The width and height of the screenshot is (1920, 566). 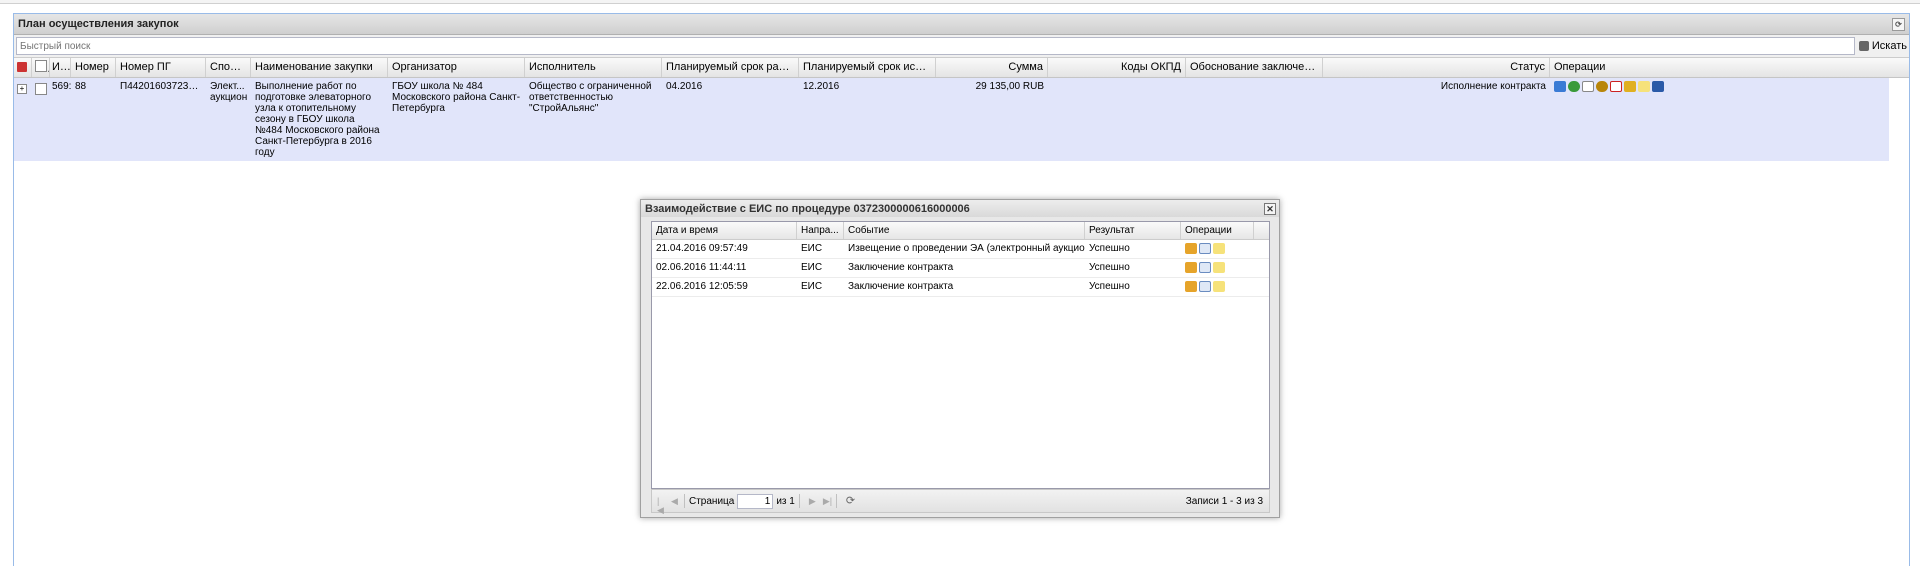 I want to click on col-okpd: Коды ОКПД, so click(x=1117, y=67).